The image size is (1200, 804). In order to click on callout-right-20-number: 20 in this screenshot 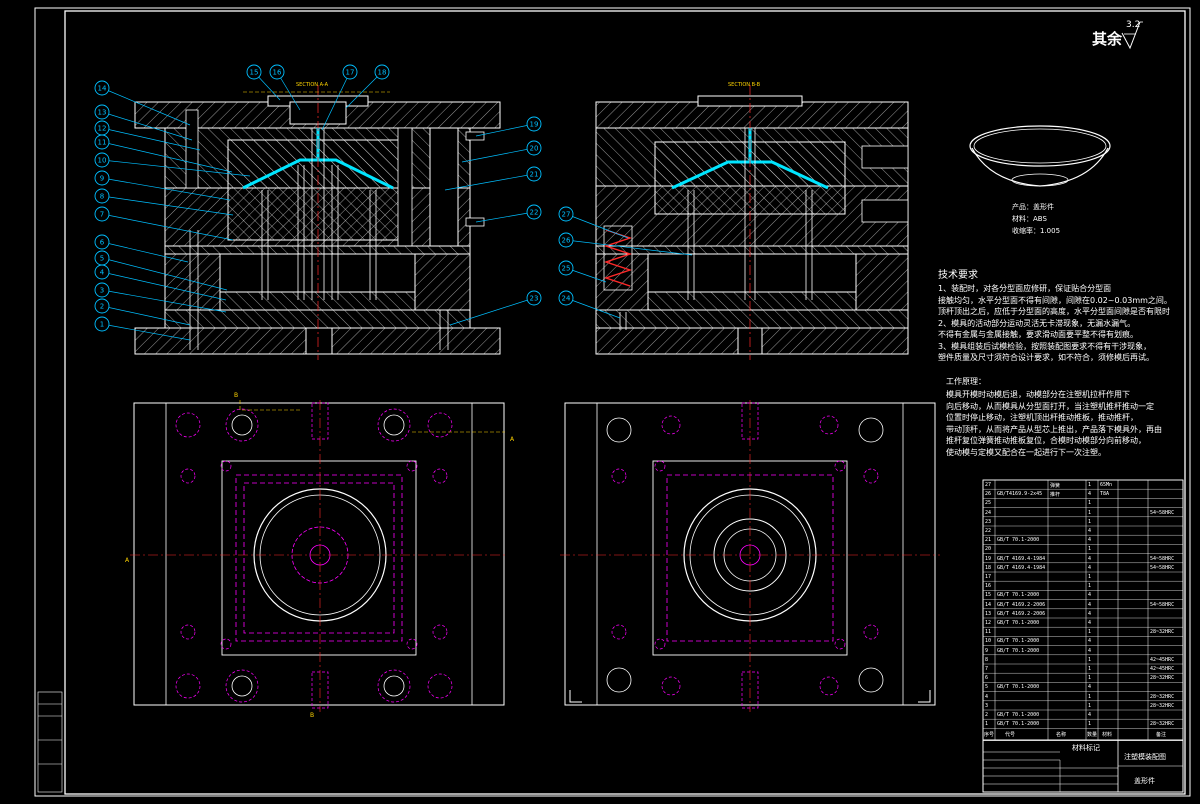, I will do `click(534, 149)`.